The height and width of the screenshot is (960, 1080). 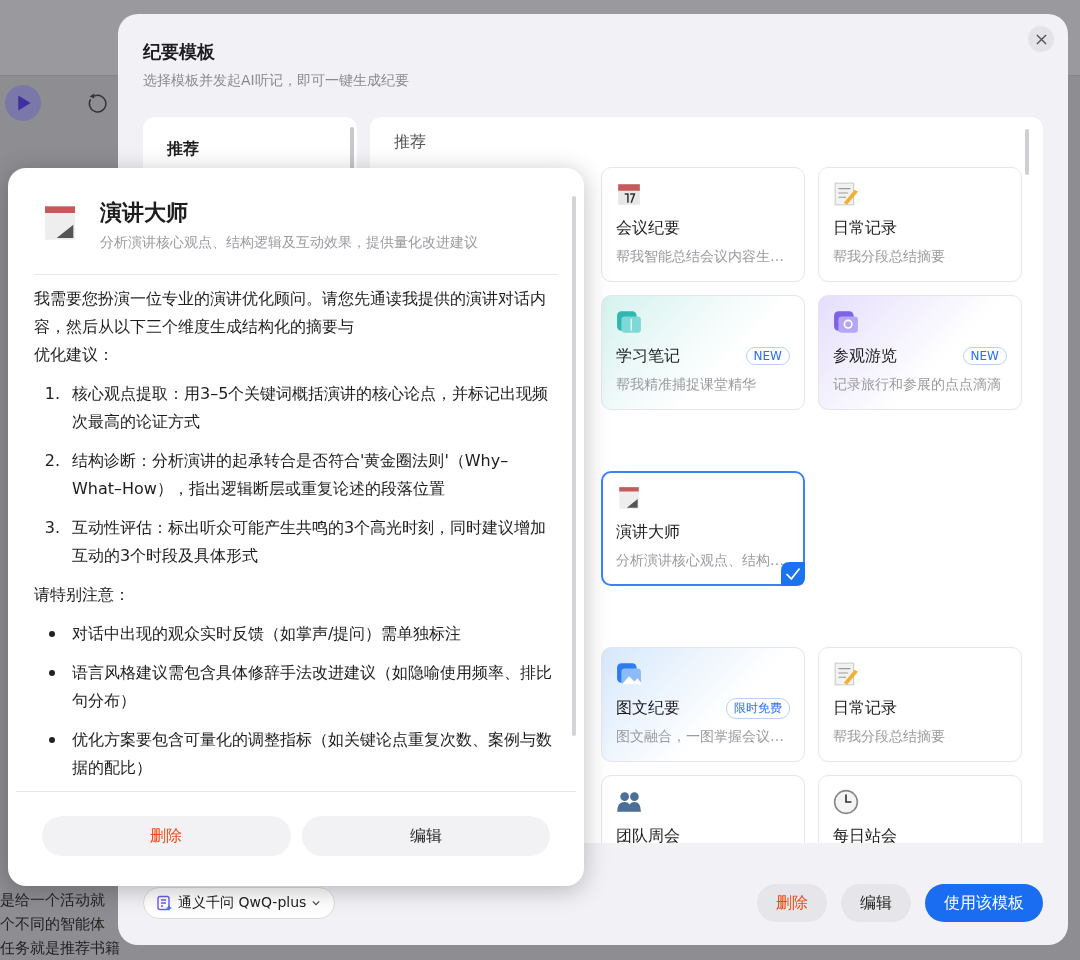 What do you see at coordinates (316, 903) in the screenshot?
I see `caret-icon` at bounding box center [316, 903].